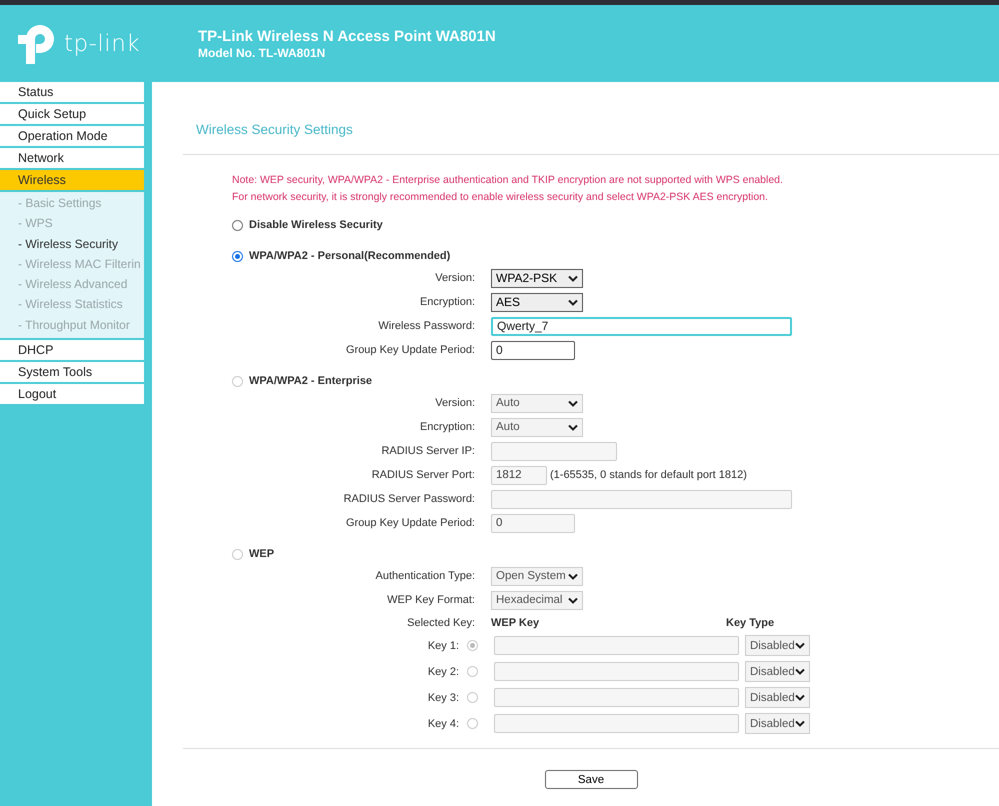 Image resolution: width=999 pixels, height=806 pixels. I want to click on menu-item: DHCP, so click(72, 350).